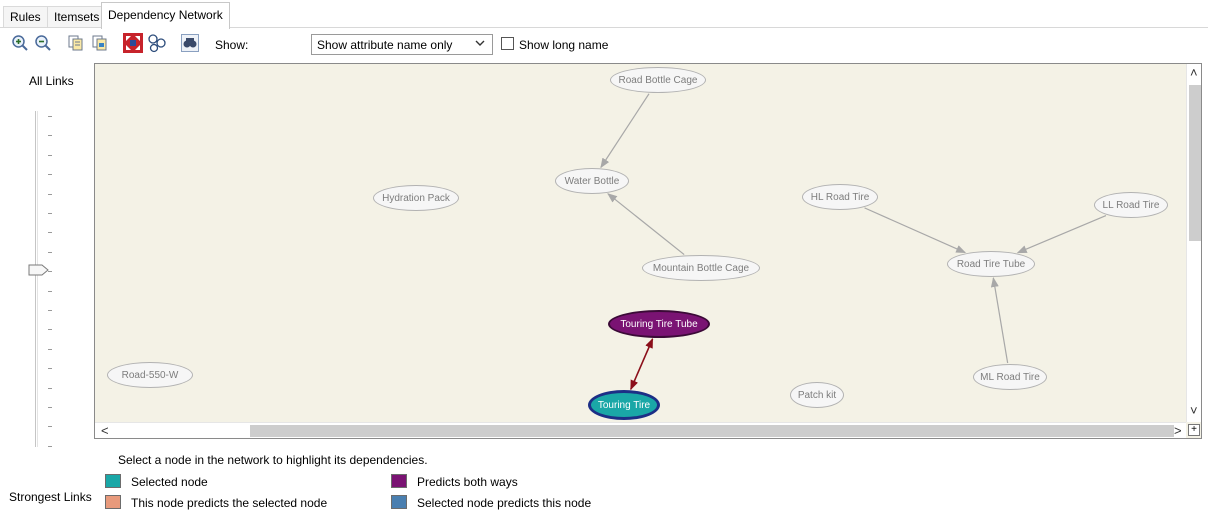 Image resolution: width=1208 pixels, height=515 pixels. I want to click on zoom-out-icon, so click(43, 43).